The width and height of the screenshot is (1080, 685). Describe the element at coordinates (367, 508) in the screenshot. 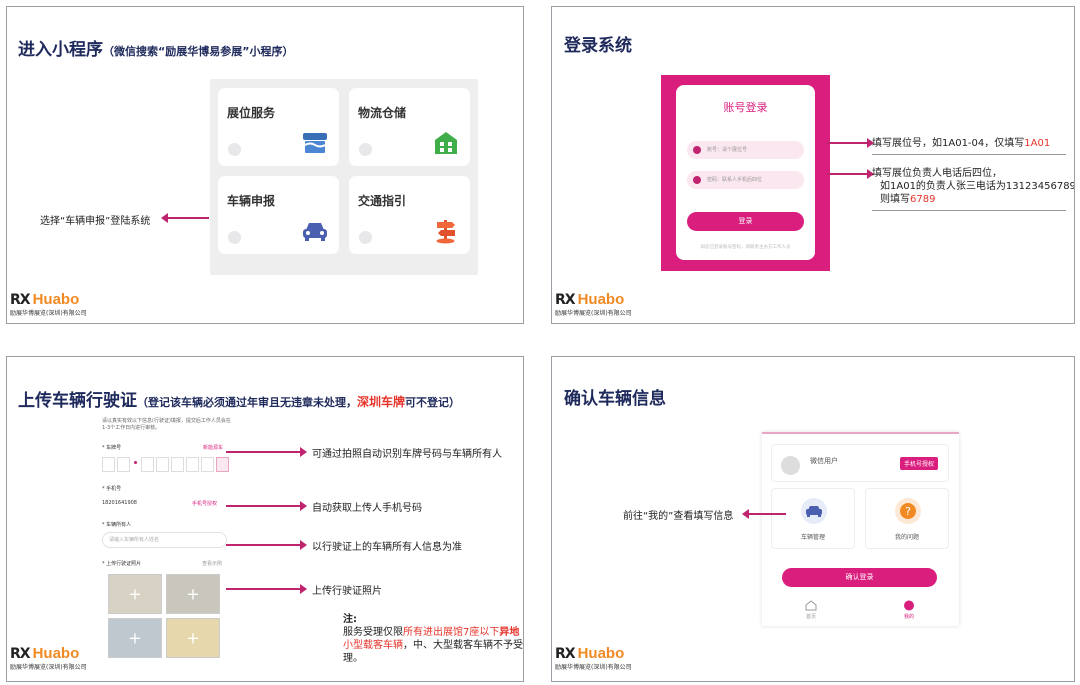

I see `instruction-note: 自动获取上传人手机号码` at that location.